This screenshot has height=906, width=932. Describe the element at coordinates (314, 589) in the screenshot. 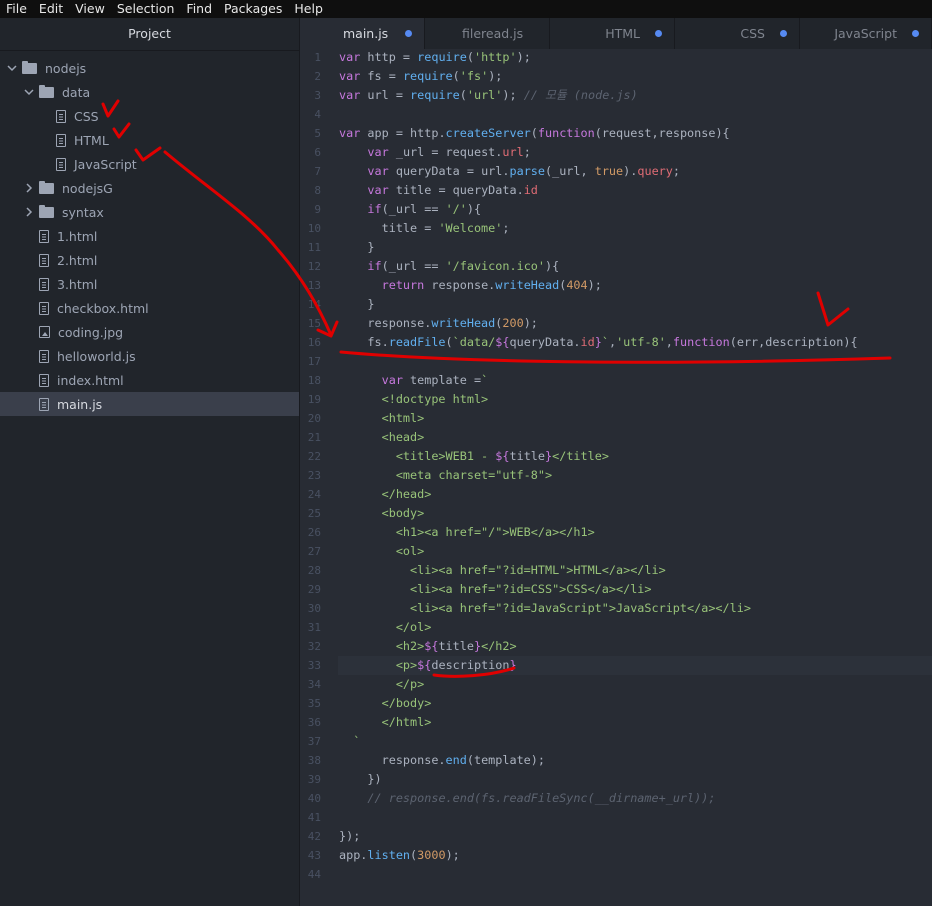

I see `line-number: 29` at that location.